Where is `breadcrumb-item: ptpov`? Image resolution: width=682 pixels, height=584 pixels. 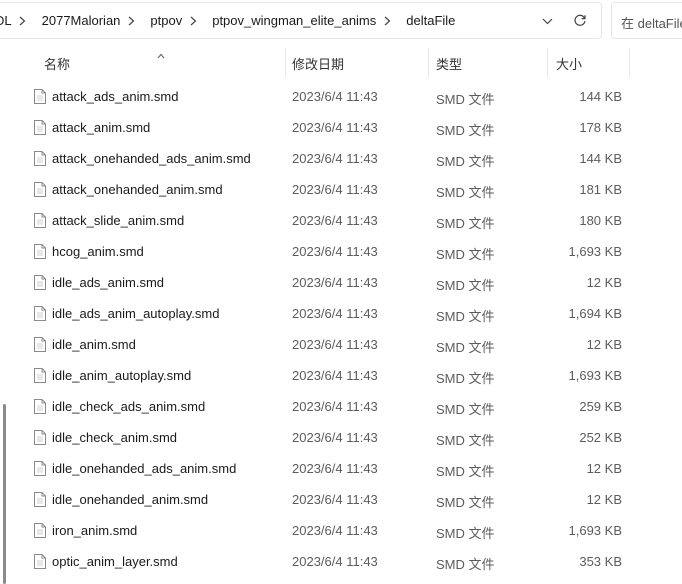 breadcrumb-item: ptpov is located at coordinates (162, 20).